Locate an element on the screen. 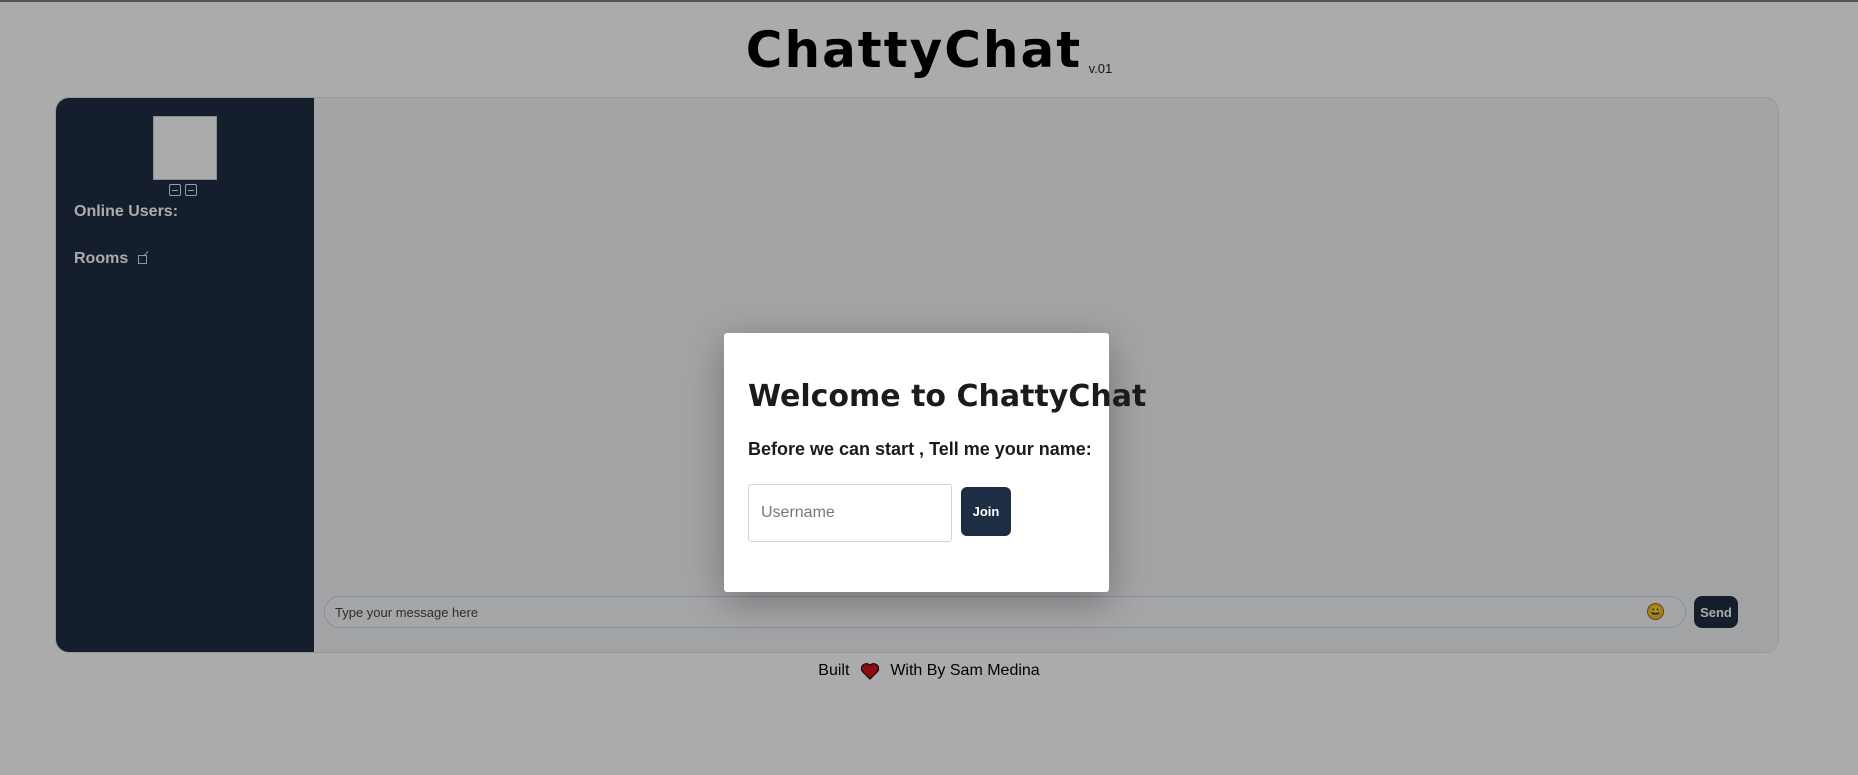  modal-subtitle: Before we can start , Tell me your name: is located at coordinates (920, 449).